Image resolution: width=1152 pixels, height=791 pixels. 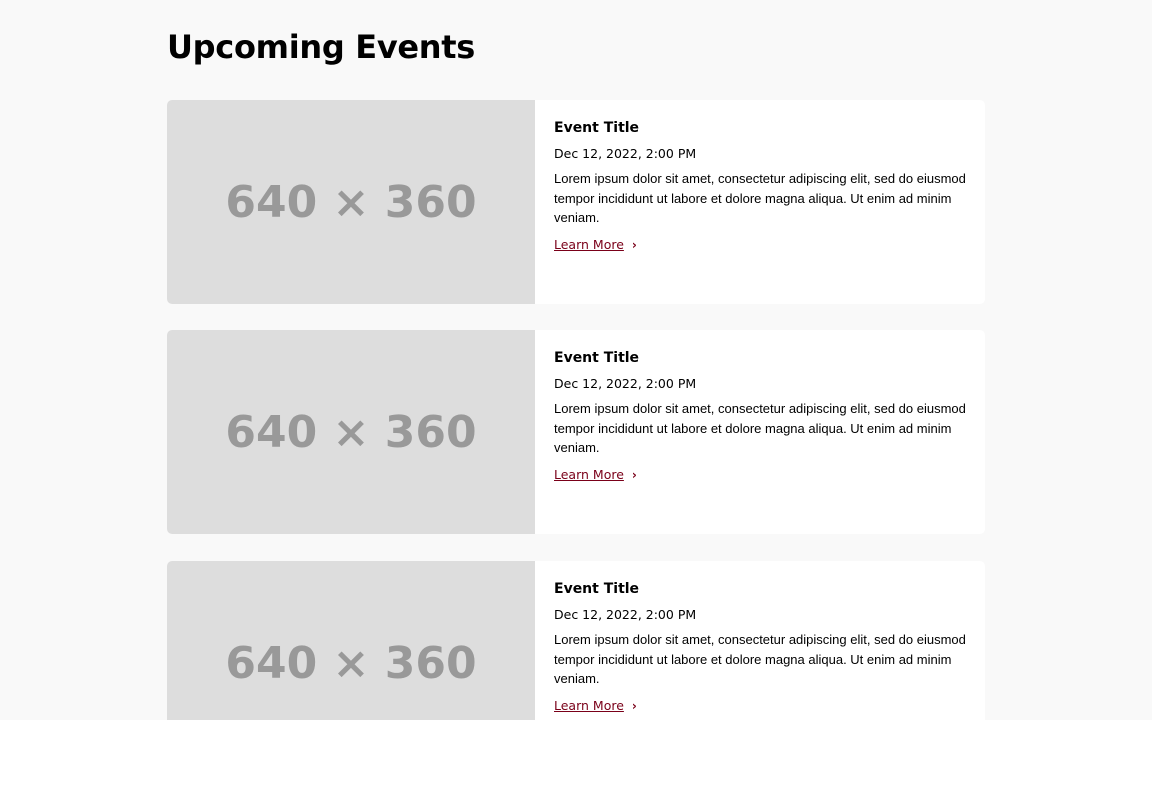 What do you see at coordinates (321, 47) in the screenshot?
I see `page-title: Upcoming Events` at bounding box center [321, 47].